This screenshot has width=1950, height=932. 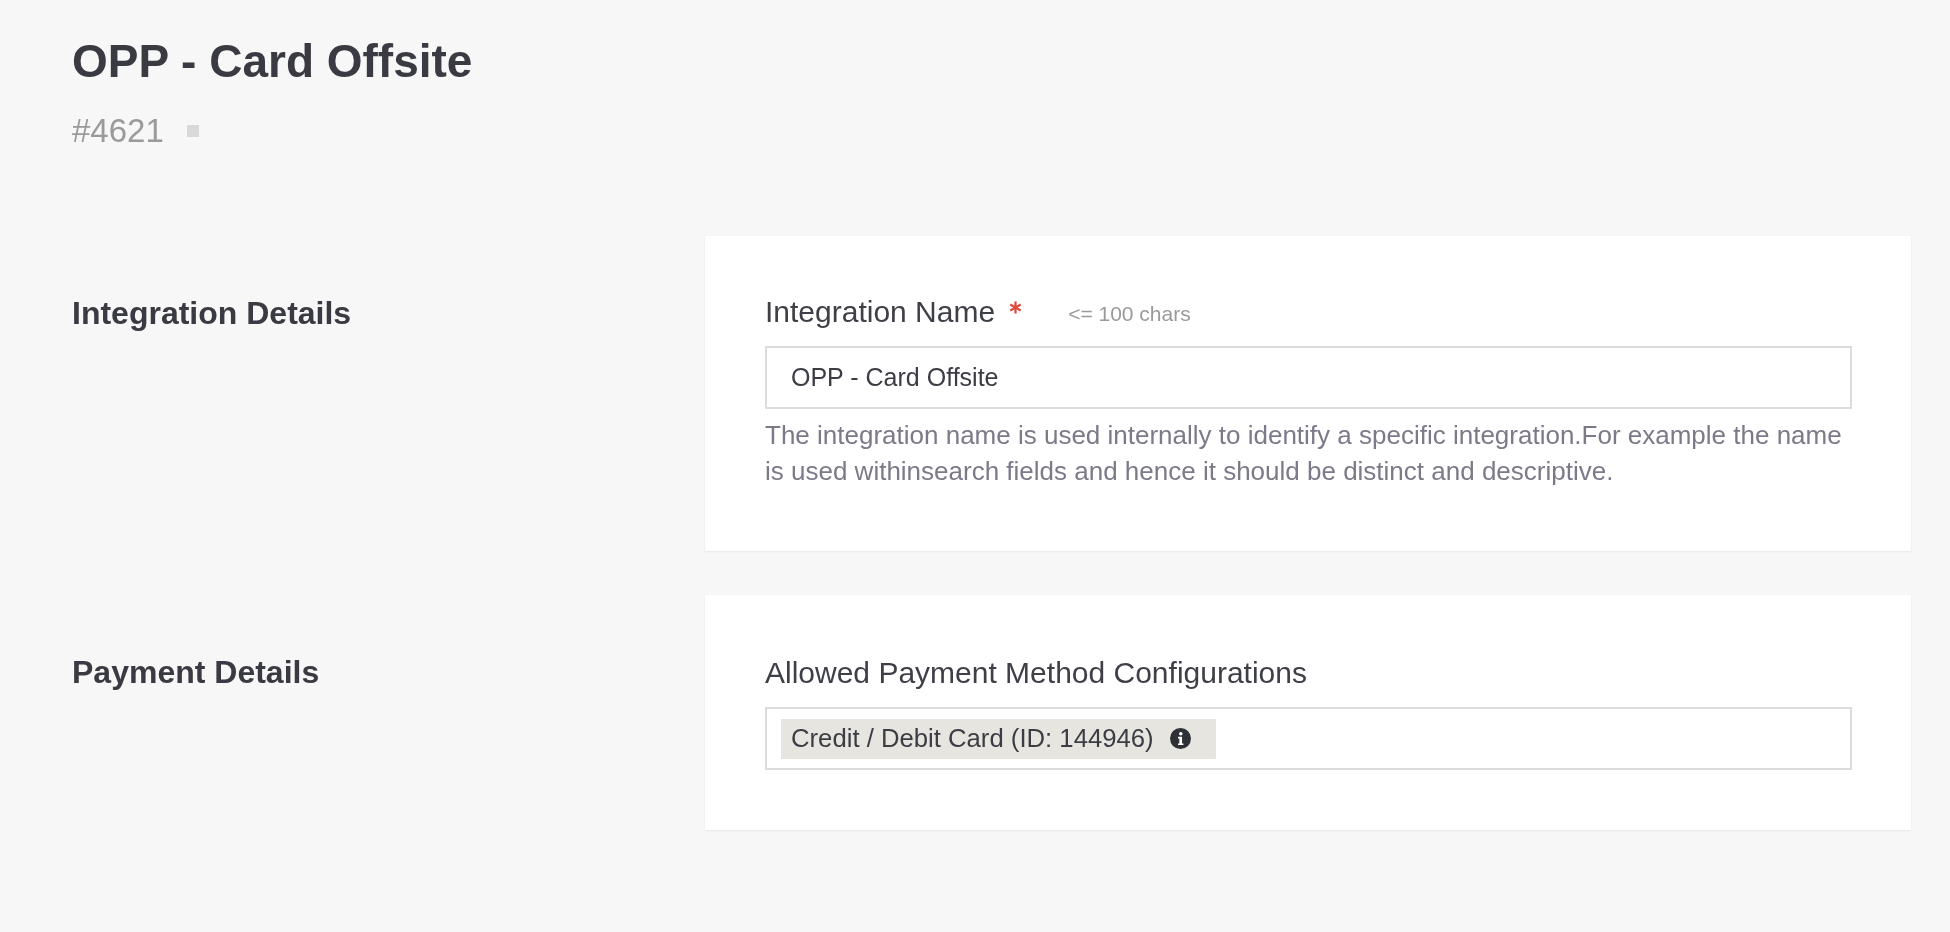 What do you see at coordinates (998, 738) in the screenshot?
I see `payment-method-tag: Credit / Debit Card (ID: 144946)` at bounding box center [998, 738].